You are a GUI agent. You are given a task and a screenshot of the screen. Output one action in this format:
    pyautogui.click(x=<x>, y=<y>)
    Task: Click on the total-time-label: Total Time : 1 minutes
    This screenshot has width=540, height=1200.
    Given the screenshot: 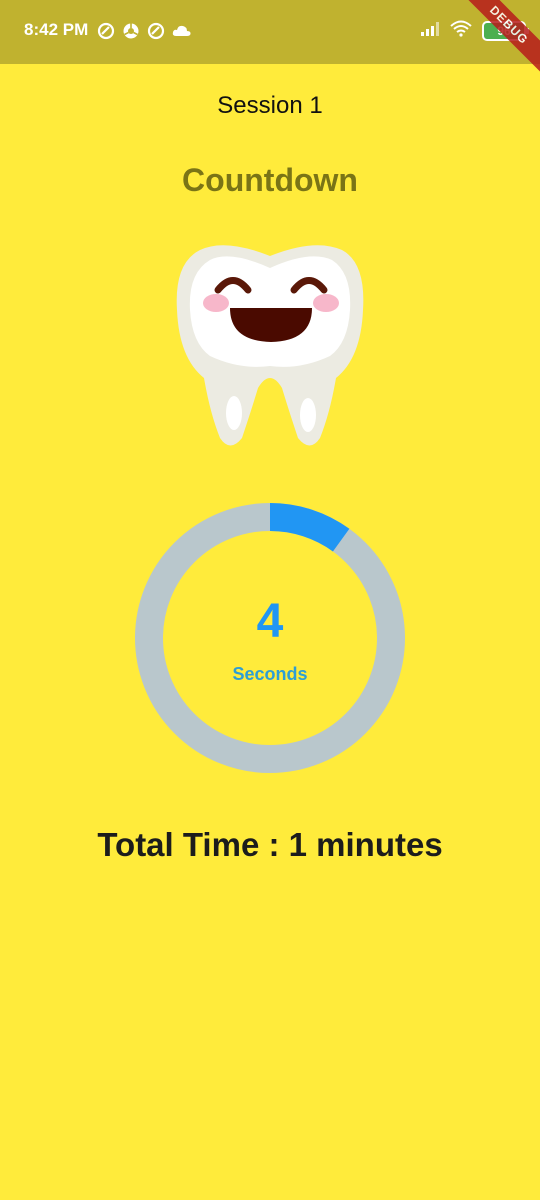 What is the action you would take?
    pyautogui.click(x=270, y=844)
    